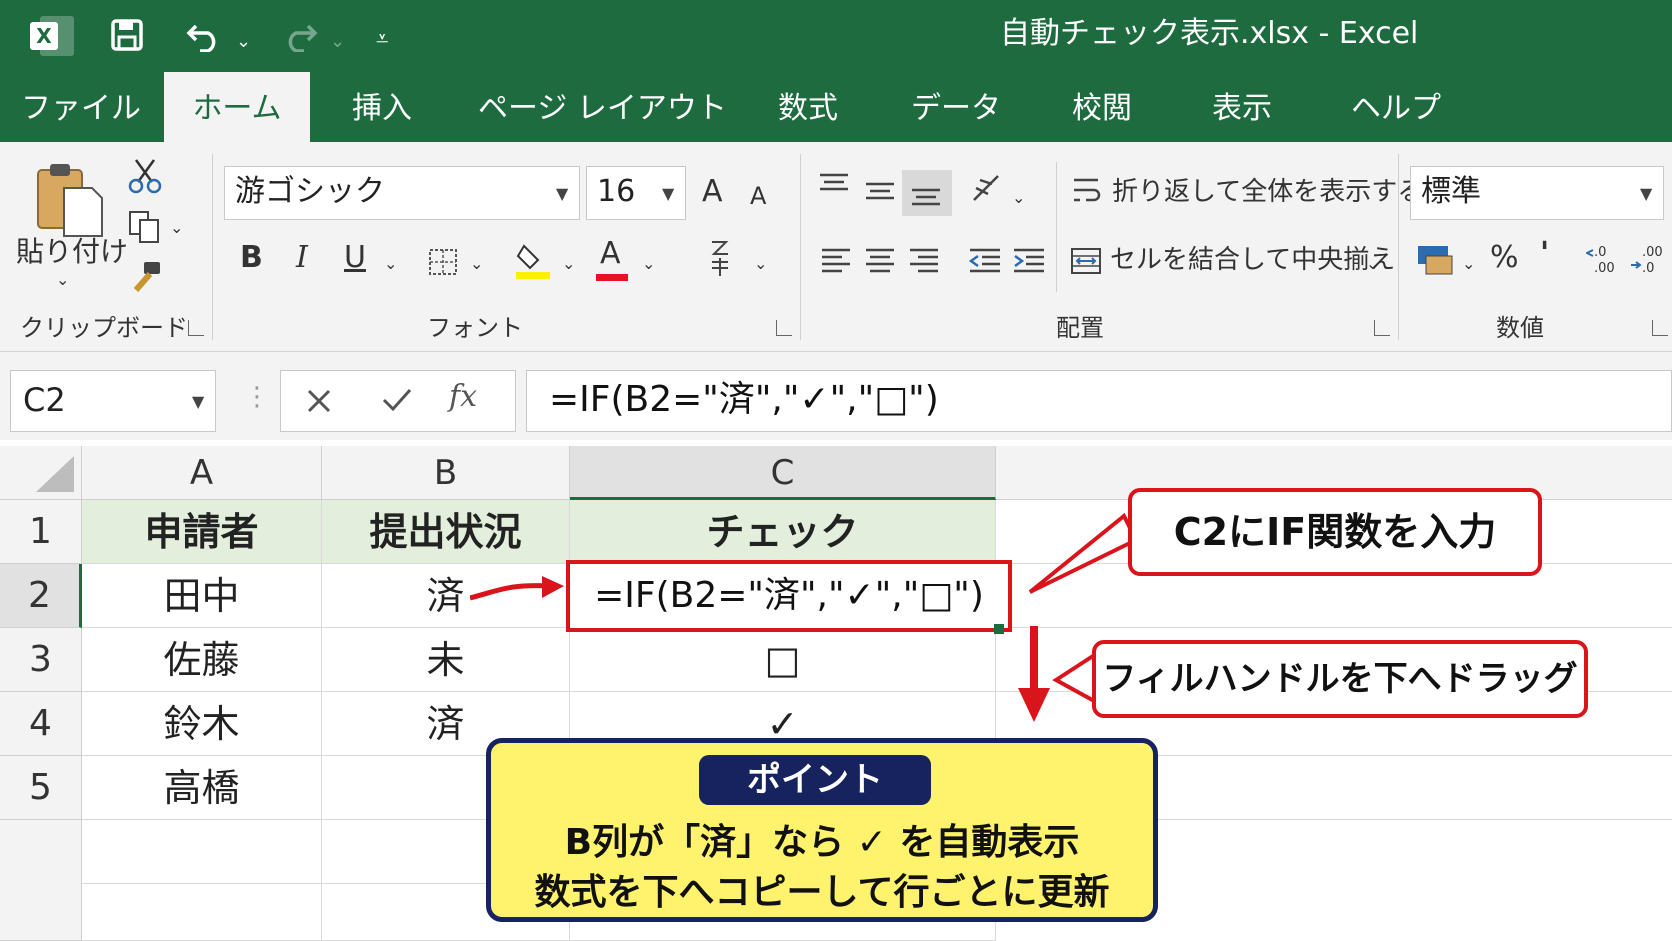 This screenshot has width=1672, height=941. What do you see at coordinates (299, 35) in the screenshot?
I see `redo-icon` at bounding box center [299, 35].